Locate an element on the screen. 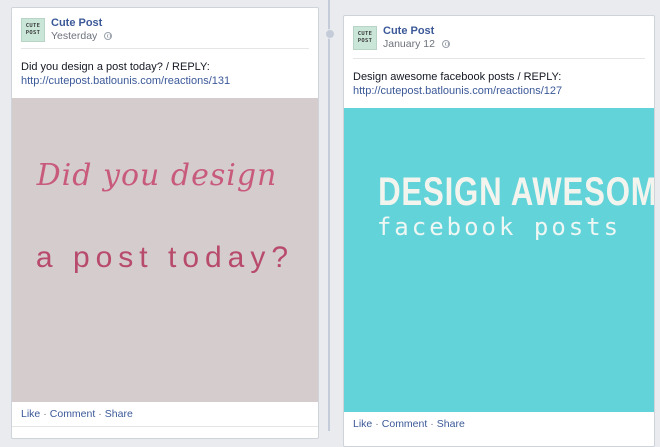  image-text-line1: DESIGN AWESOME is located at coordinates (516, 192).